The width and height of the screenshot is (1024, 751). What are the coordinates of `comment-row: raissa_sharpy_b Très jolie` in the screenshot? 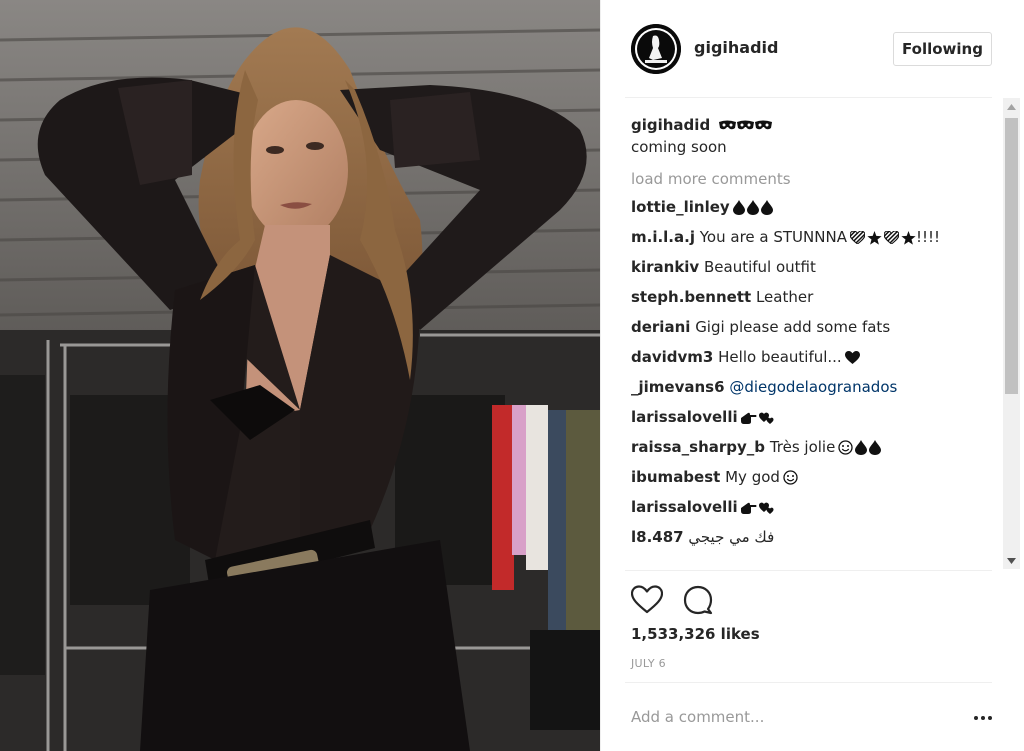 It's located at (813, 447).